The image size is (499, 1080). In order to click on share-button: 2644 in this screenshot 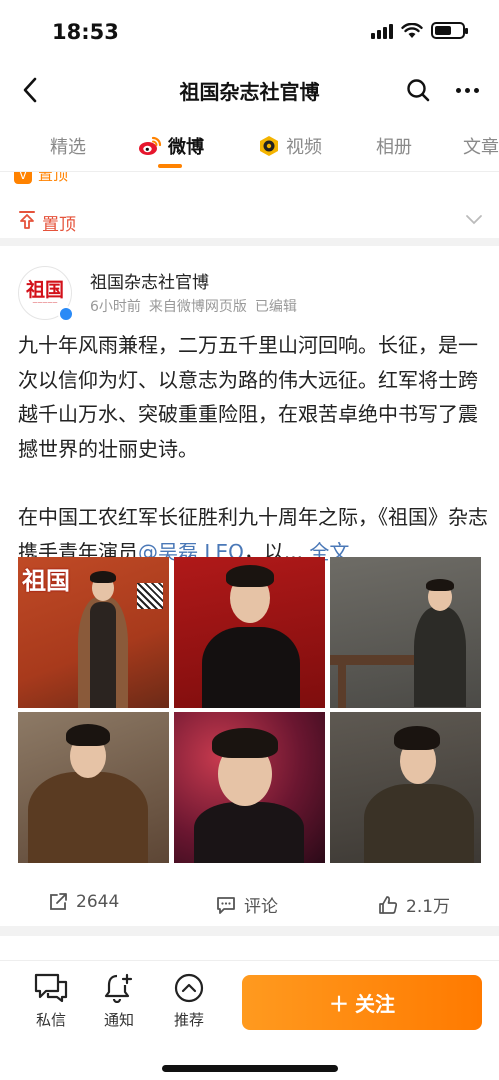, I will do `click(83, 902)`.